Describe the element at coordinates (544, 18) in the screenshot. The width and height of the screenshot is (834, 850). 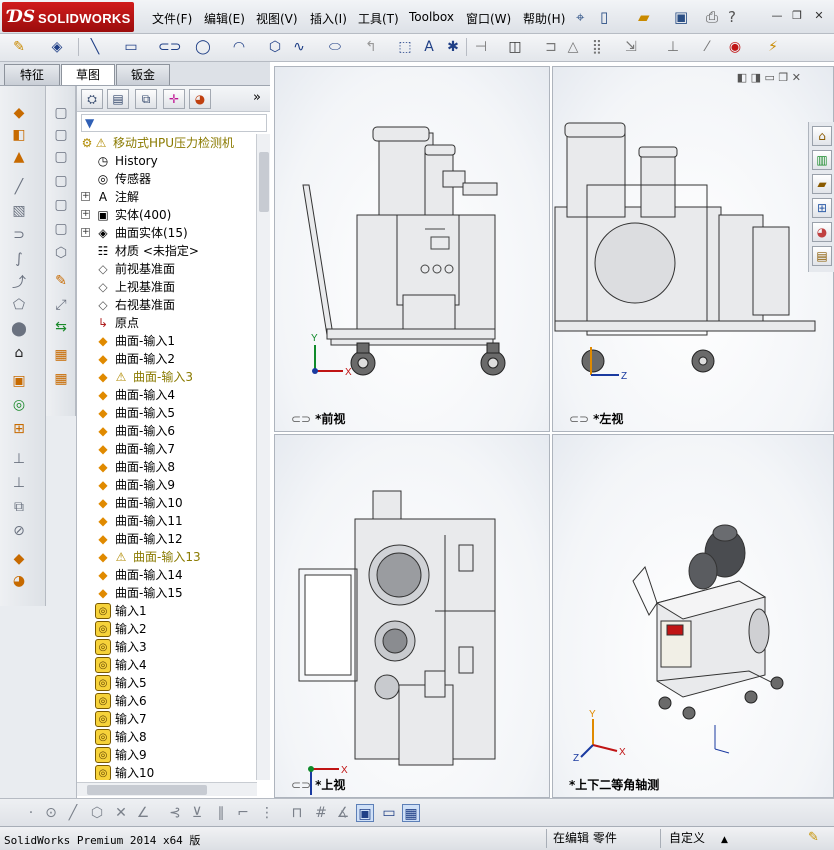
I see `menu-help: 帮助(H)` at that location.